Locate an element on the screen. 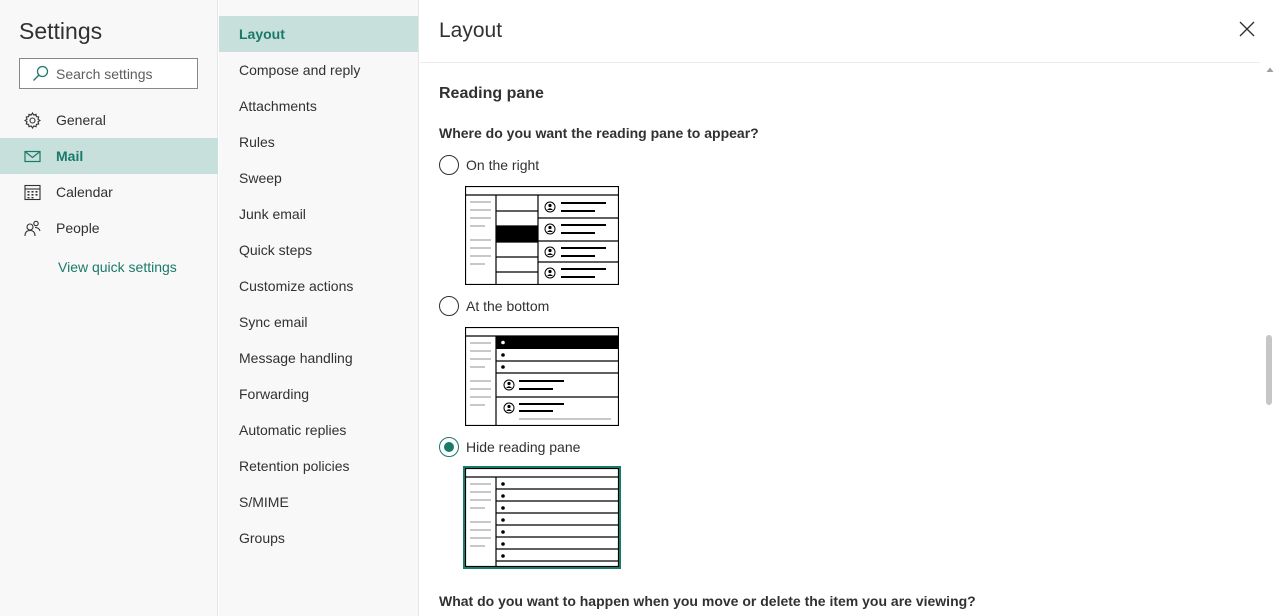  settings-title: Settings is located at coordinates (61, 31).